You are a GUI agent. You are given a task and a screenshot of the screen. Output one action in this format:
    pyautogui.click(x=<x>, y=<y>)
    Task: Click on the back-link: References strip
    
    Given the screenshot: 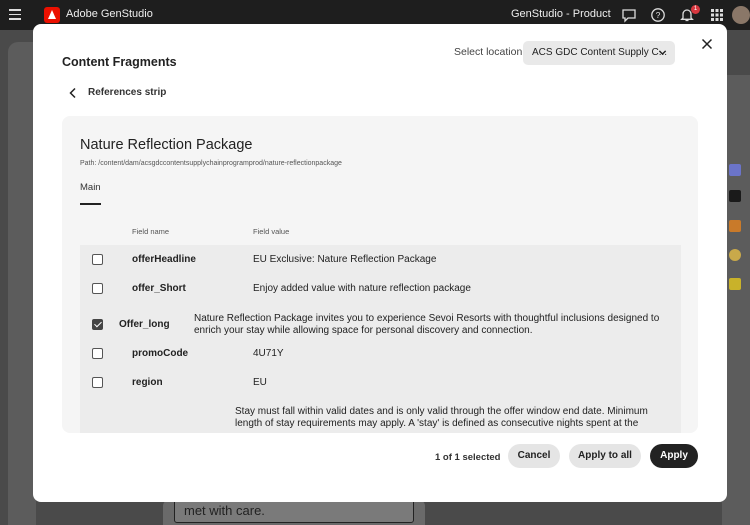 What is the action you would take?
    pyautogui.click(x=127, y=92)
    